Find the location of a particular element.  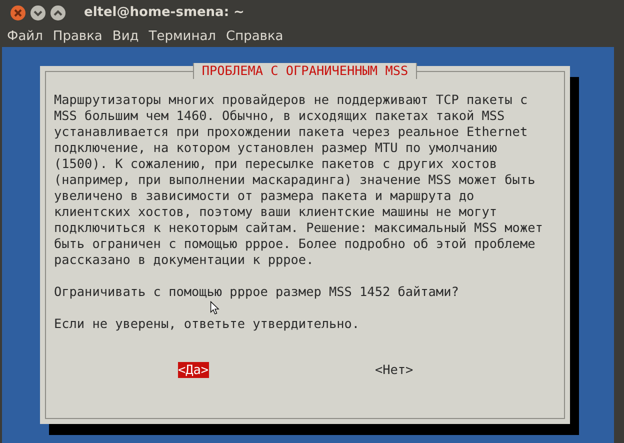

dialog-title: ПРОБЛЕМА С ОГРАНИЧЕННЫМ MSS is located at coordinates (305, 71).